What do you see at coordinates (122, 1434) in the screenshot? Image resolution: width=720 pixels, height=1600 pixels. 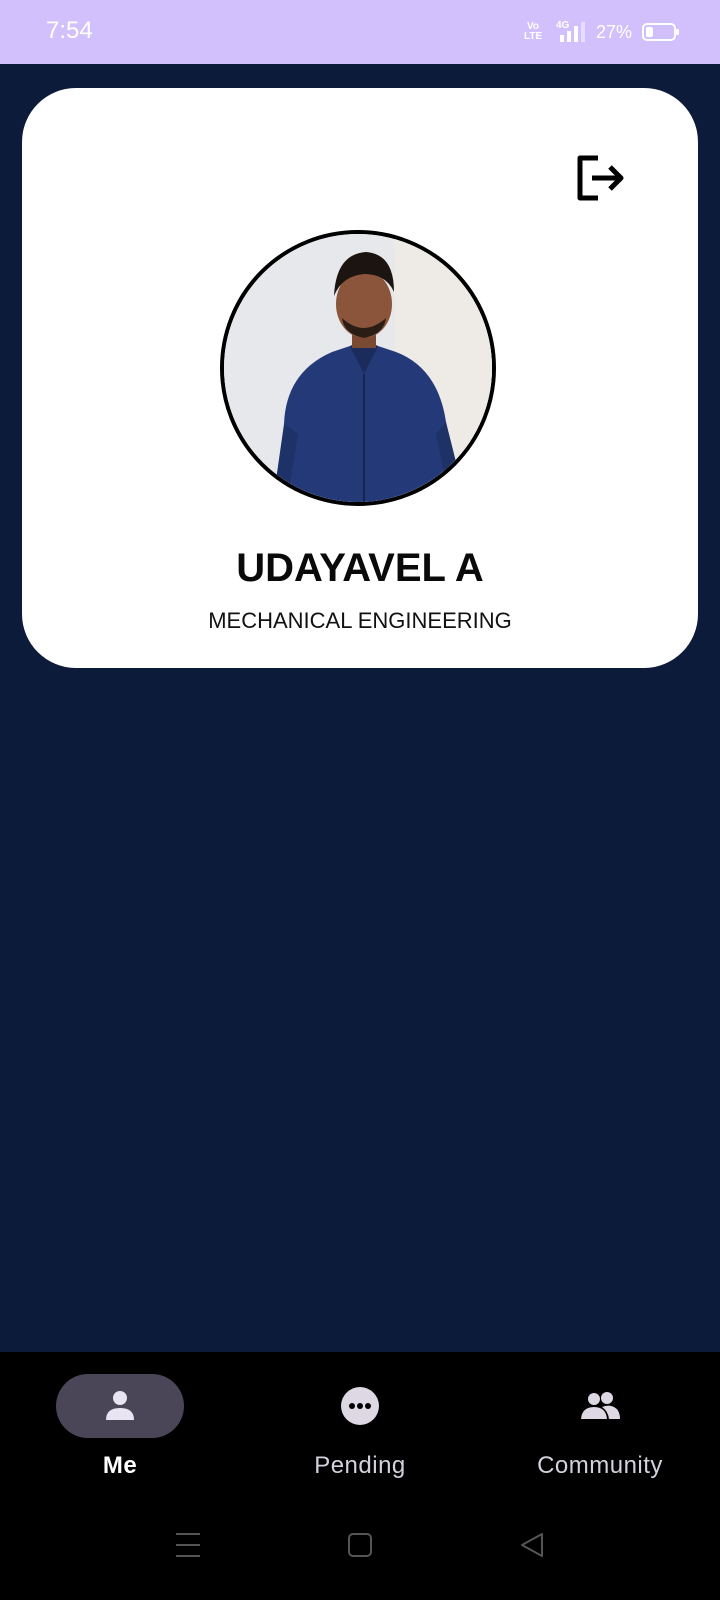 I see `nav-item-me: Me` at bounding box center [122, 1434].